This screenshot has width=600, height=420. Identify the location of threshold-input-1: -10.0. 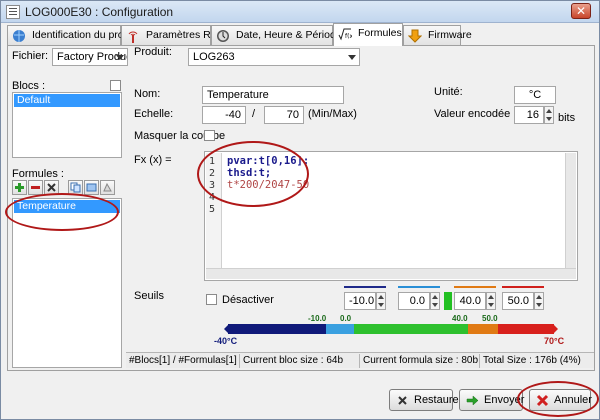
(360, 301).